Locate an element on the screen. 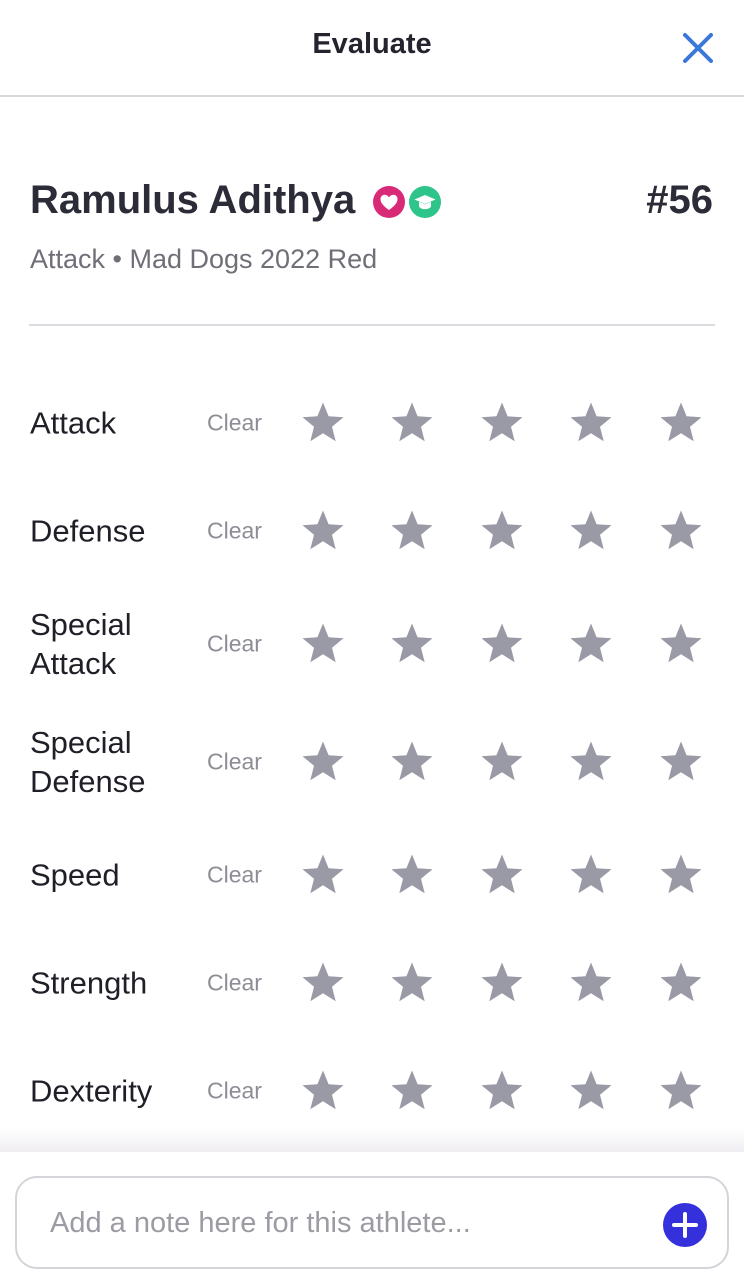 This screenshot has height=1273, width=744. page-title: Evaluate is located at coordinates (372, 44).